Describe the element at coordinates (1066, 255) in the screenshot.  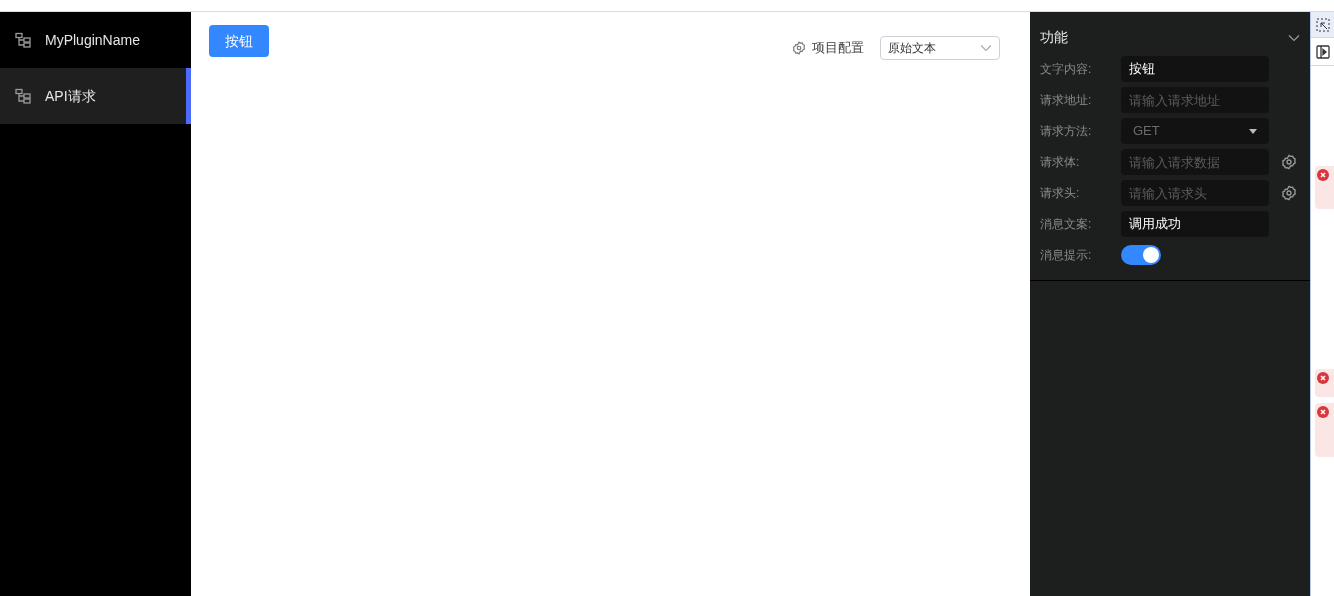
I see `field-label: 消息提示:` at that location.